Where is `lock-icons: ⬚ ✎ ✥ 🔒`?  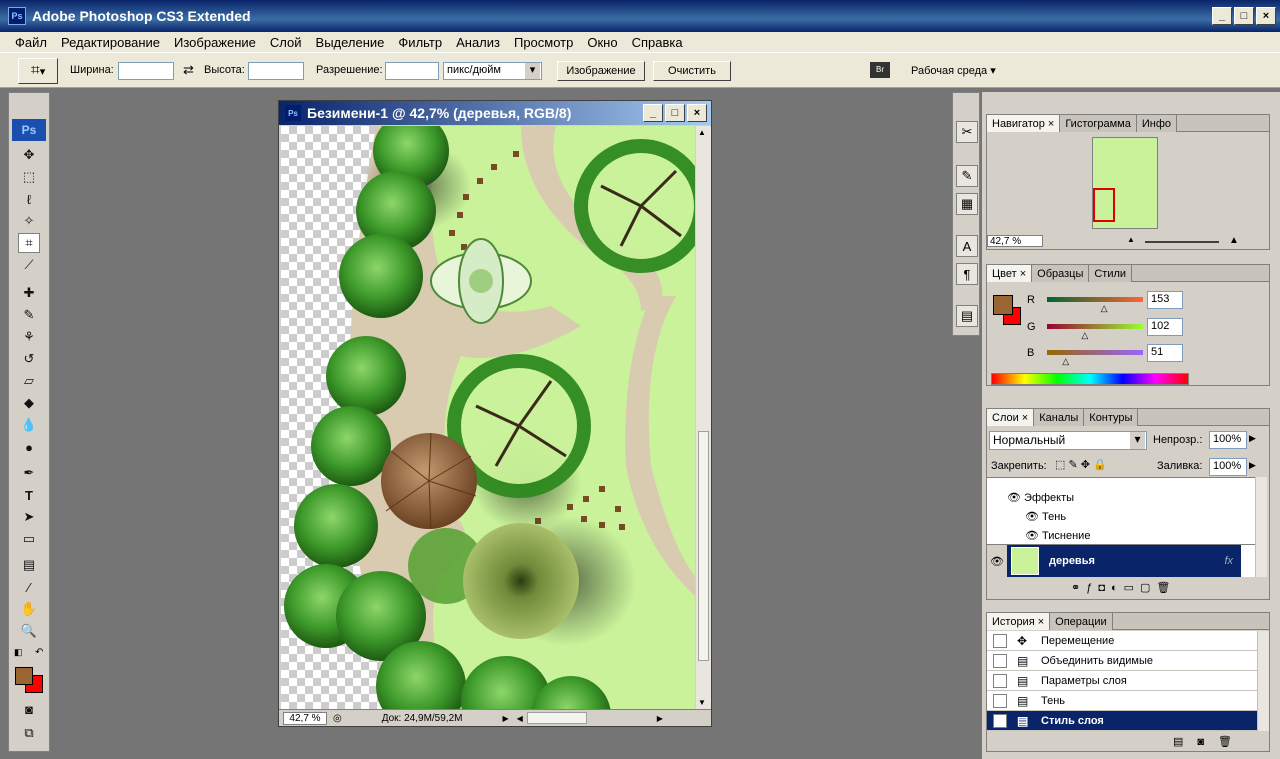 lock-icons: ⬚ ✎ ✥ 🔒 is located at coordinates (1081, 464).